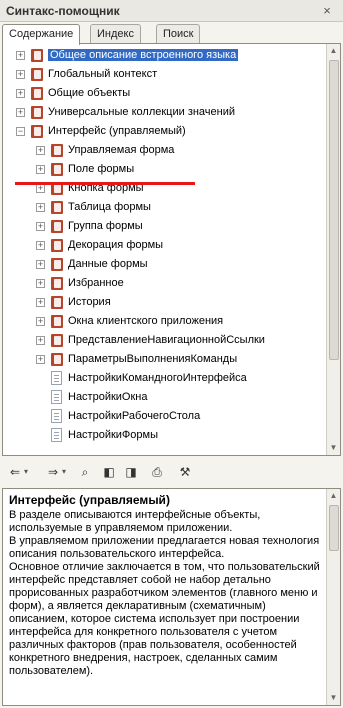  I want to click on tree-scrollbar: ▲ ▼, so click(333, 249).